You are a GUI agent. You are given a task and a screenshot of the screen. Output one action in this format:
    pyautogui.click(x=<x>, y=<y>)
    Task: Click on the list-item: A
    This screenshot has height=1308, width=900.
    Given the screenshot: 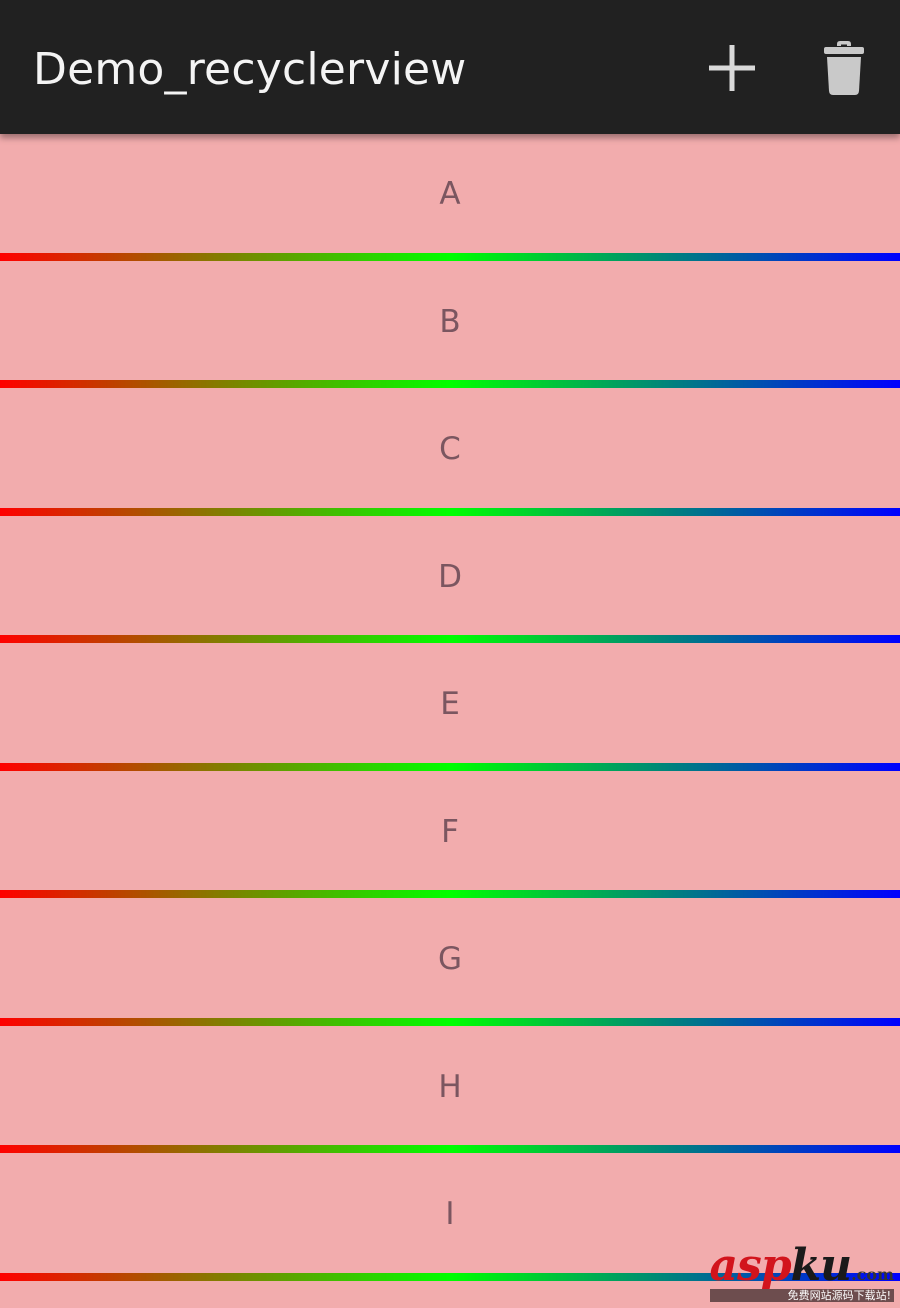 What is the action you would take?
    pyautogui.click(x=450, y=197)
    